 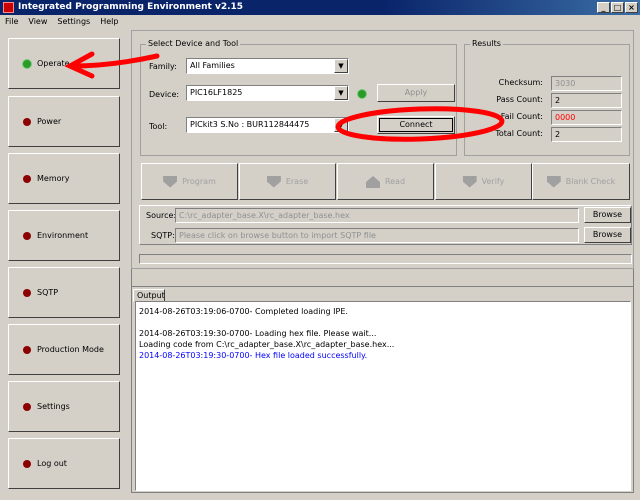 What do you see at coordinates (420, 124) in the screenshot?
I see `red-circle-annotation` at bounding box center [420, 124].